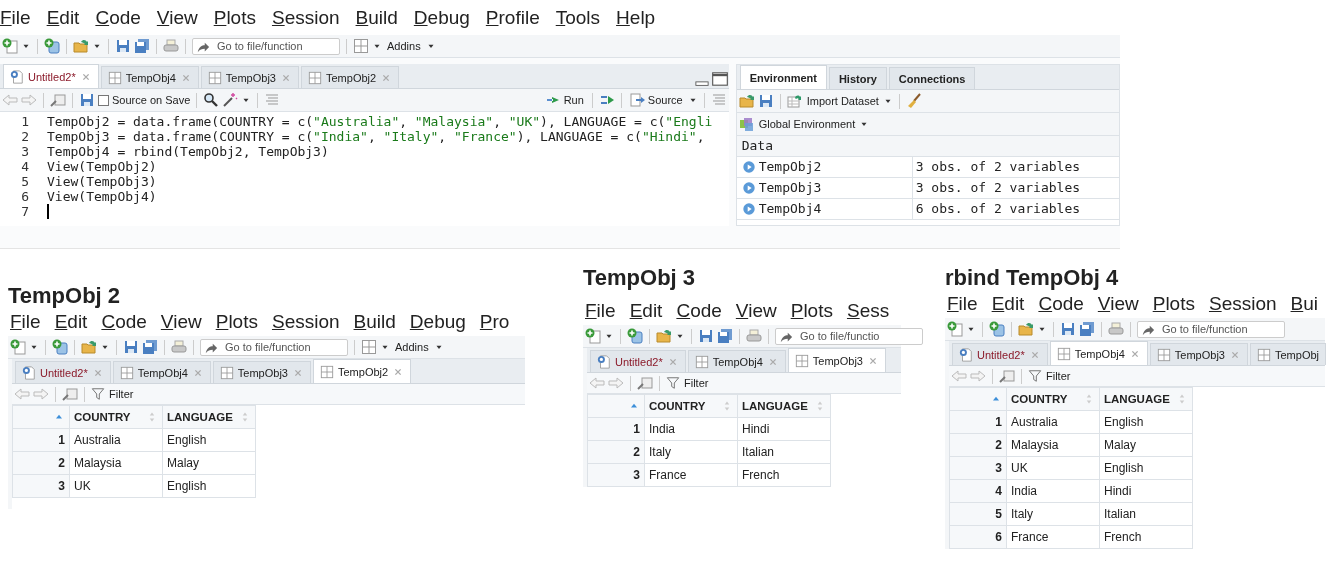 Image resolution: width=1327 pixels, height=570 pixels. I want to click on pane-tab: Connections, so click(932, 78).